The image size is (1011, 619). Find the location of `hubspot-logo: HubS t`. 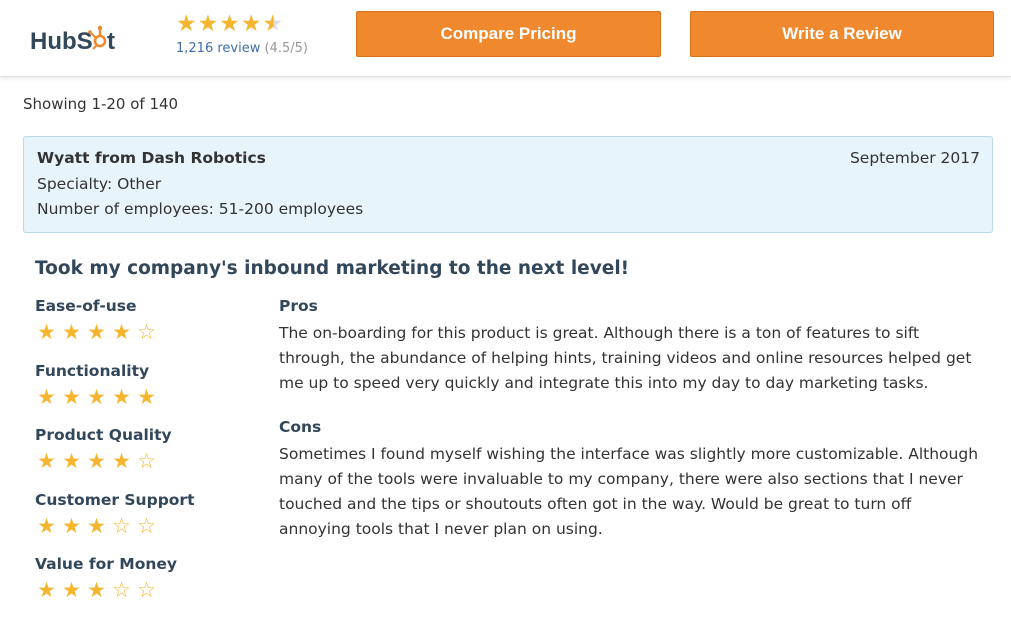

hubspot-logo: HubS t is located at coordinates (78, 39).